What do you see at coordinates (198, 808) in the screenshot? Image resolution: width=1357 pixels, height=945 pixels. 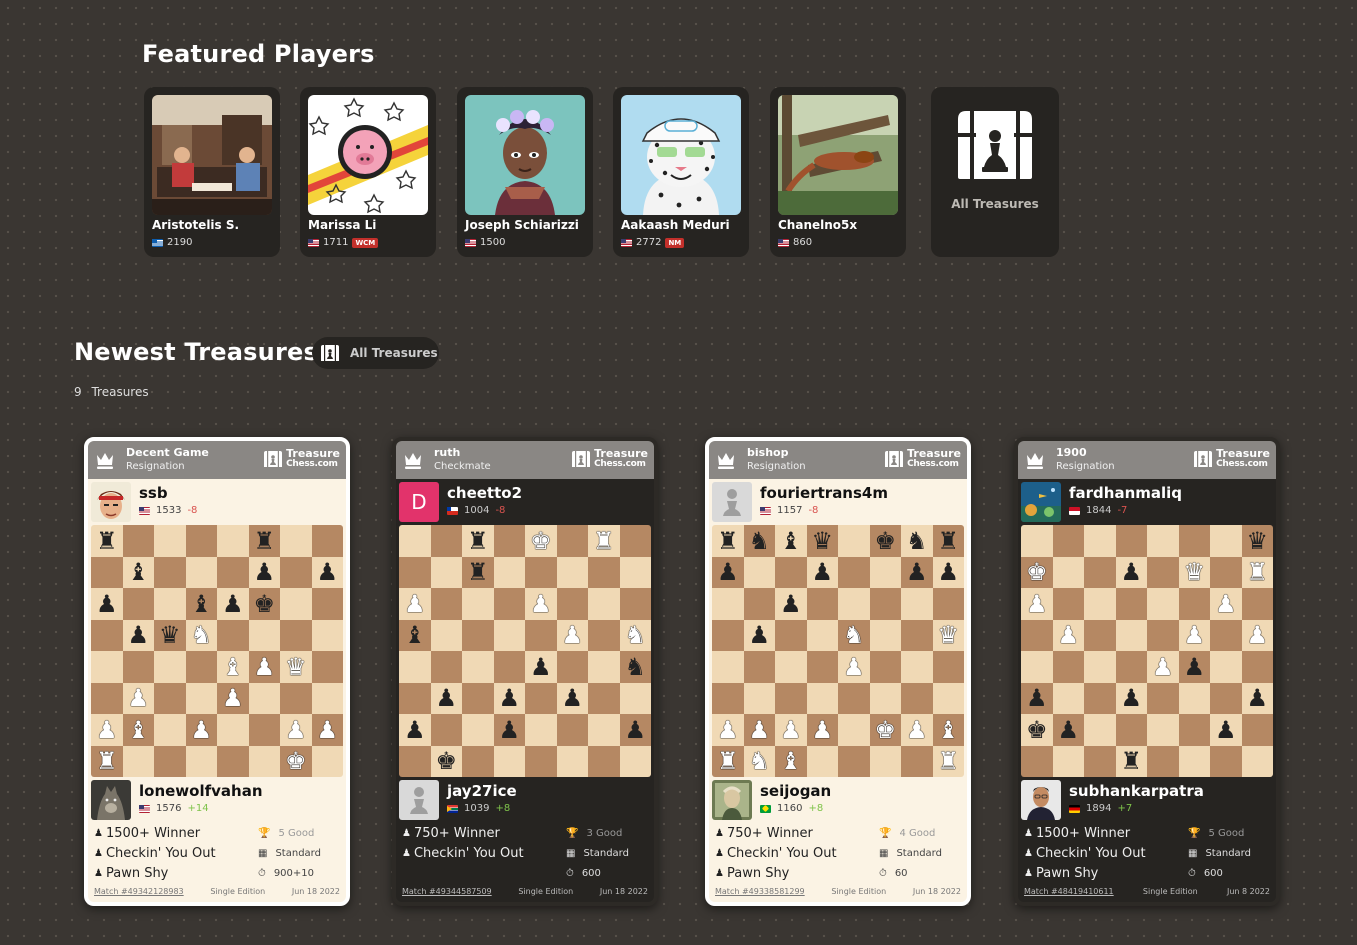 I see `rating-change: +14` at bounding box center [198, 808].